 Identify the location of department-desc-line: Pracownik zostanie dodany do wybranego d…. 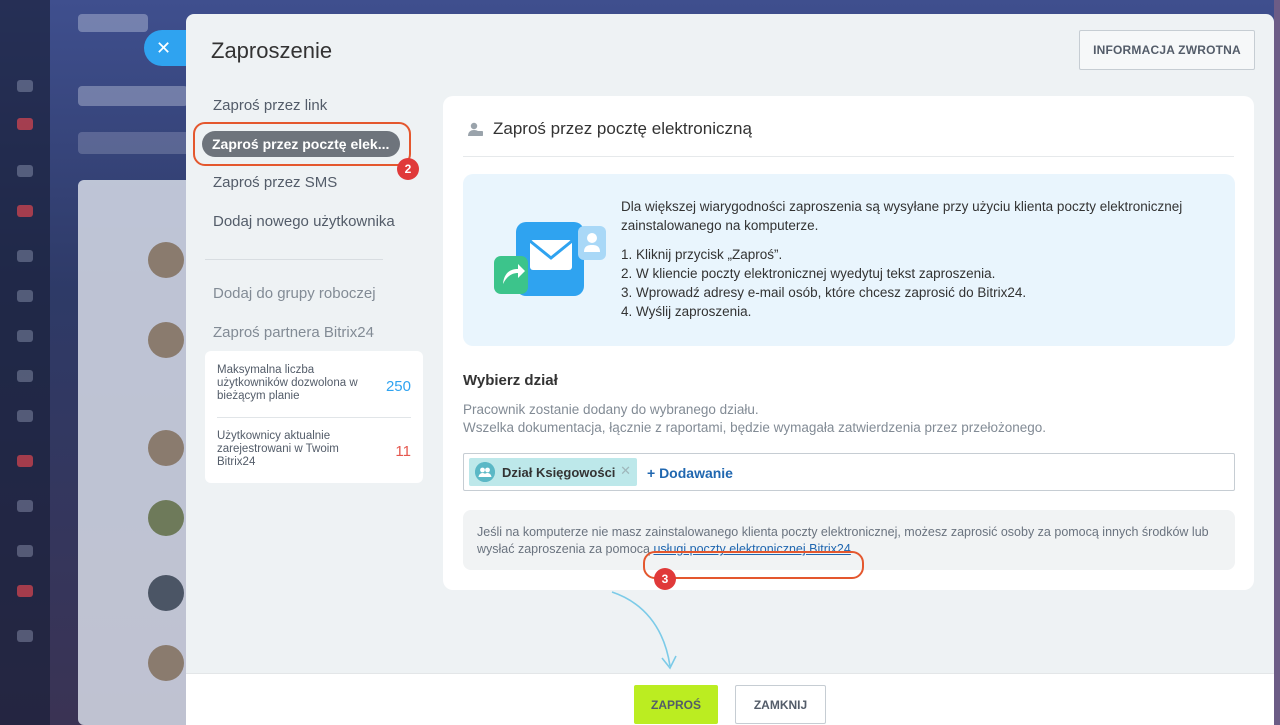
(611, 409).